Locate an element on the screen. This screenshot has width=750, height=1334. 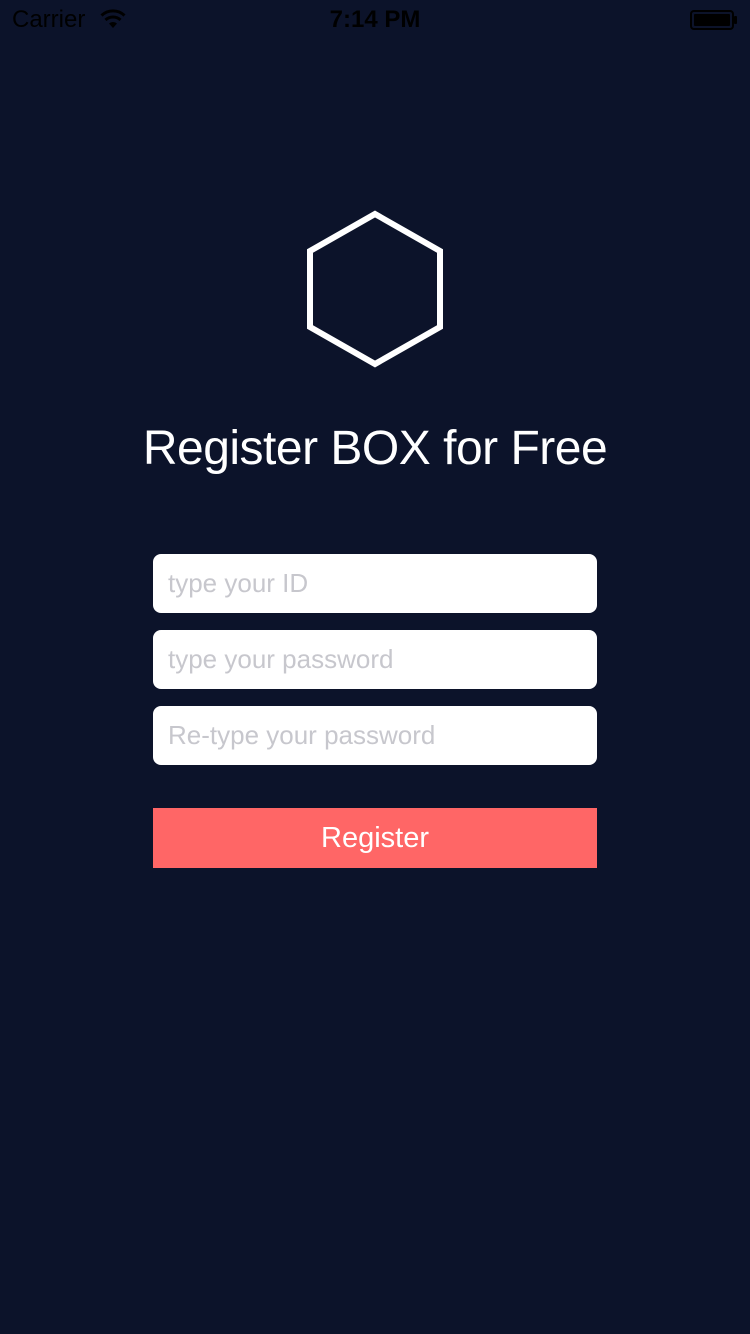
battery-icon is located at coordinates (713, 20).